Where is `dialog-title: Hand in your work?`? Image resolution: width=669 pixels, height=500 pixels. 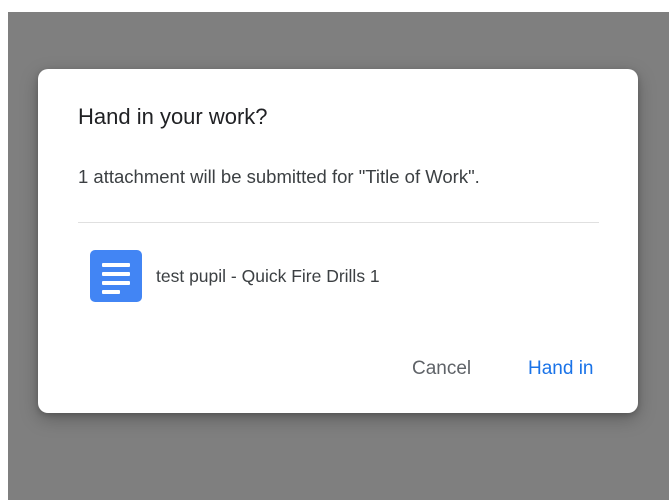 dialog-title: Hand in your work? is located at coordinates (173, 116).